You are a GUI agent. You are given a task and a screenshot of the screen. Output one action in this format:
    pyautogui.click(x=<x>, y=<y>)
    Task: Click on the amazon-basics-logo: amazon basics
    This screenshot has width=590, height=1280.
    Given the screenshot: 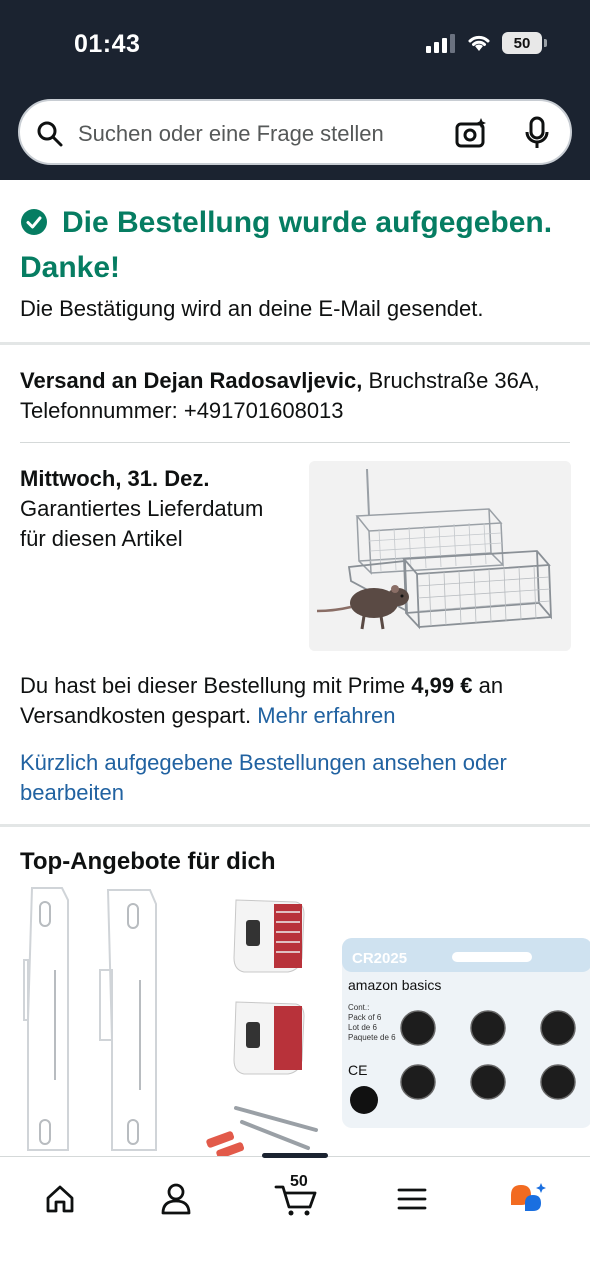 What is the action you would take?
    pyautogui.click(x=394, y=985)
    